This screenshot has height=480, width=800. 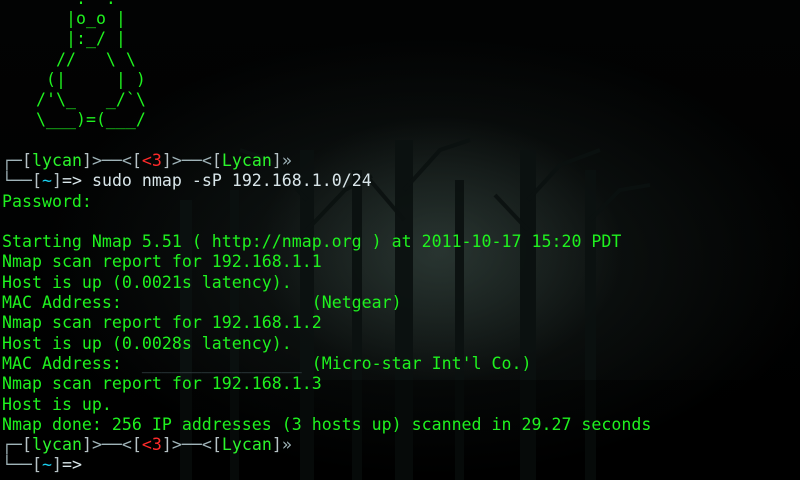 What do you see at coordinates (217, 303) in the screenshot?
I see `redacted-mac` at bounding box center [217, 303].